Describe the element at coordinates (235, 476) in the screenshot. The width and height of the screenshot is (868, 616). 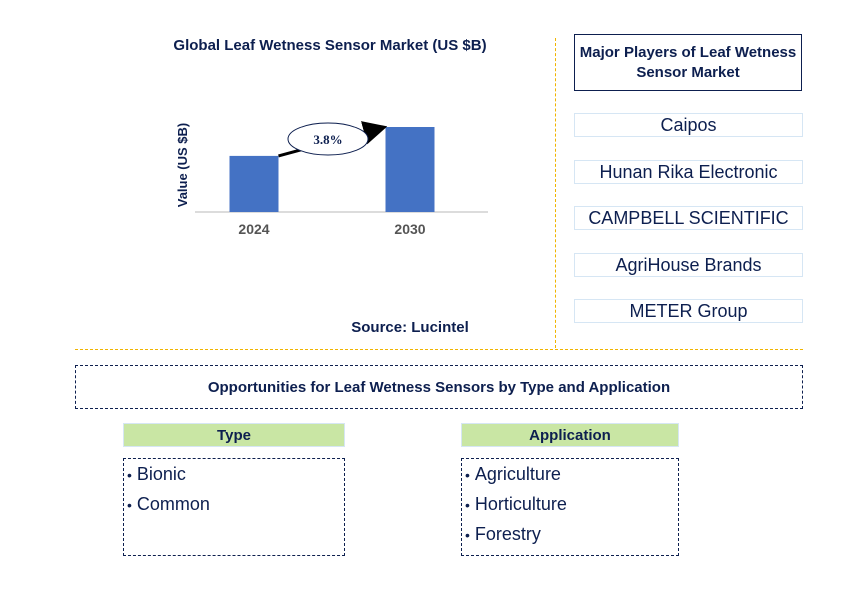
I see `type-item: Bionic` at that location.